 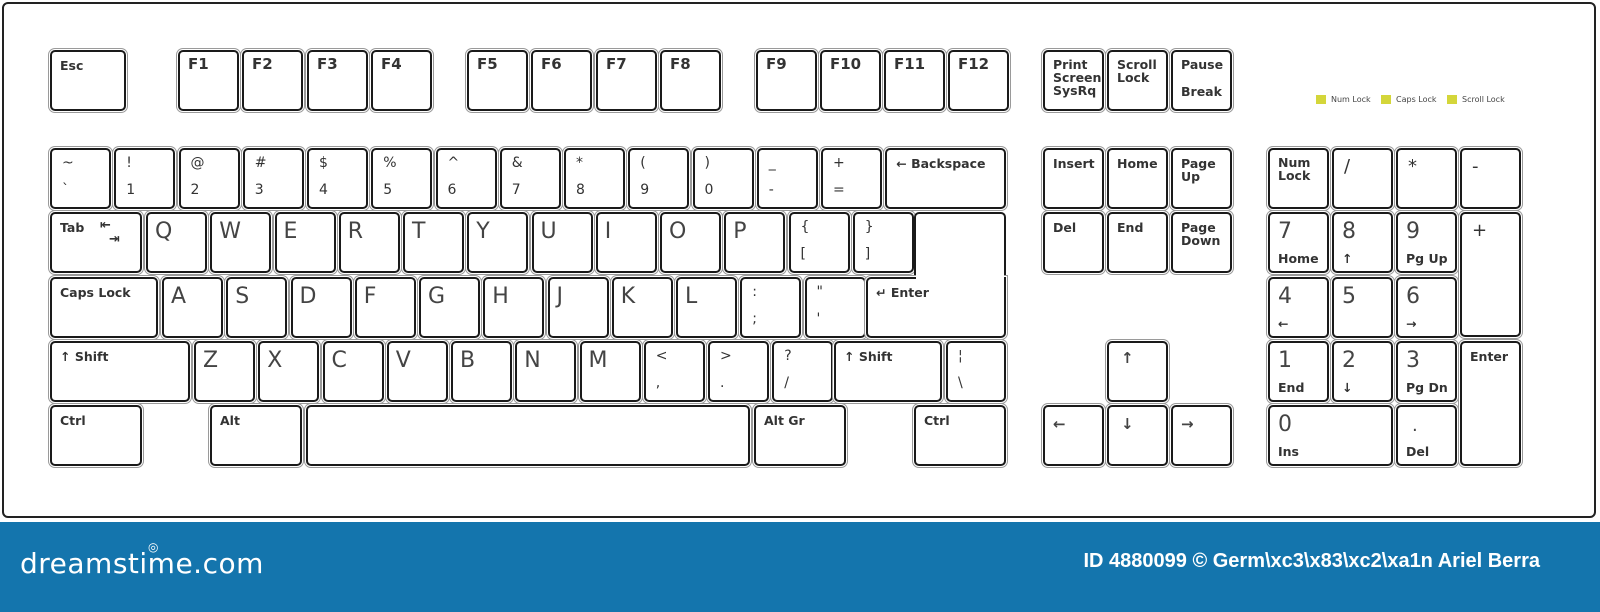 What do you see at coordinates (1362, 371) in the screenshot?
I see `key-numpad-digit: 2 ↓` at bounding box center [1362, 371].